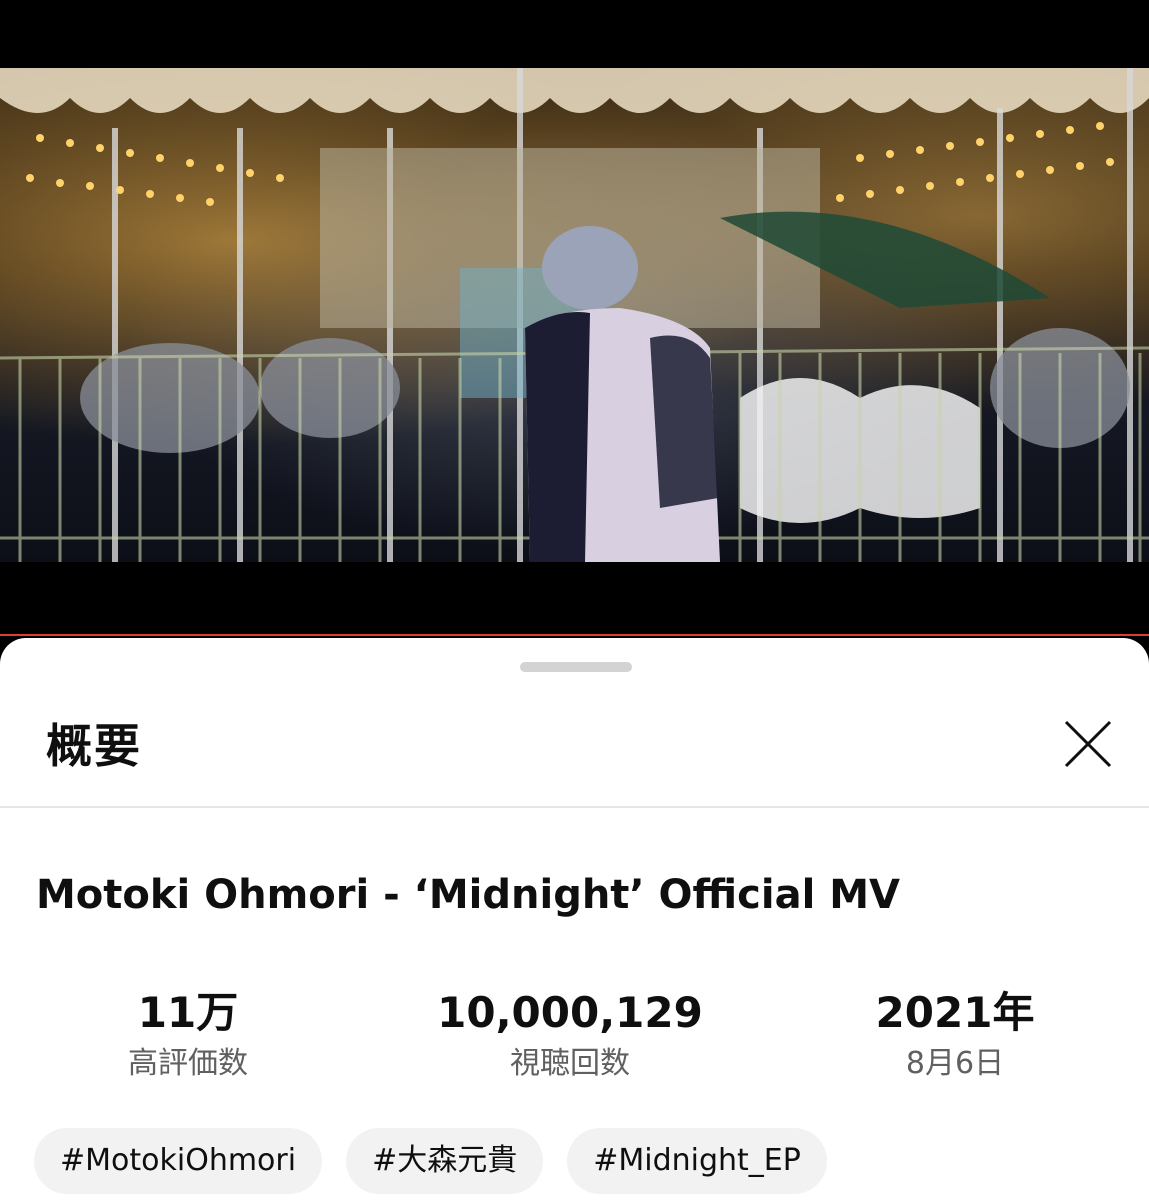 This screenshot has height=1200, width=1149. Describe the element at coordinates (574, 807) in the screenshot. I see `divider` at that location.